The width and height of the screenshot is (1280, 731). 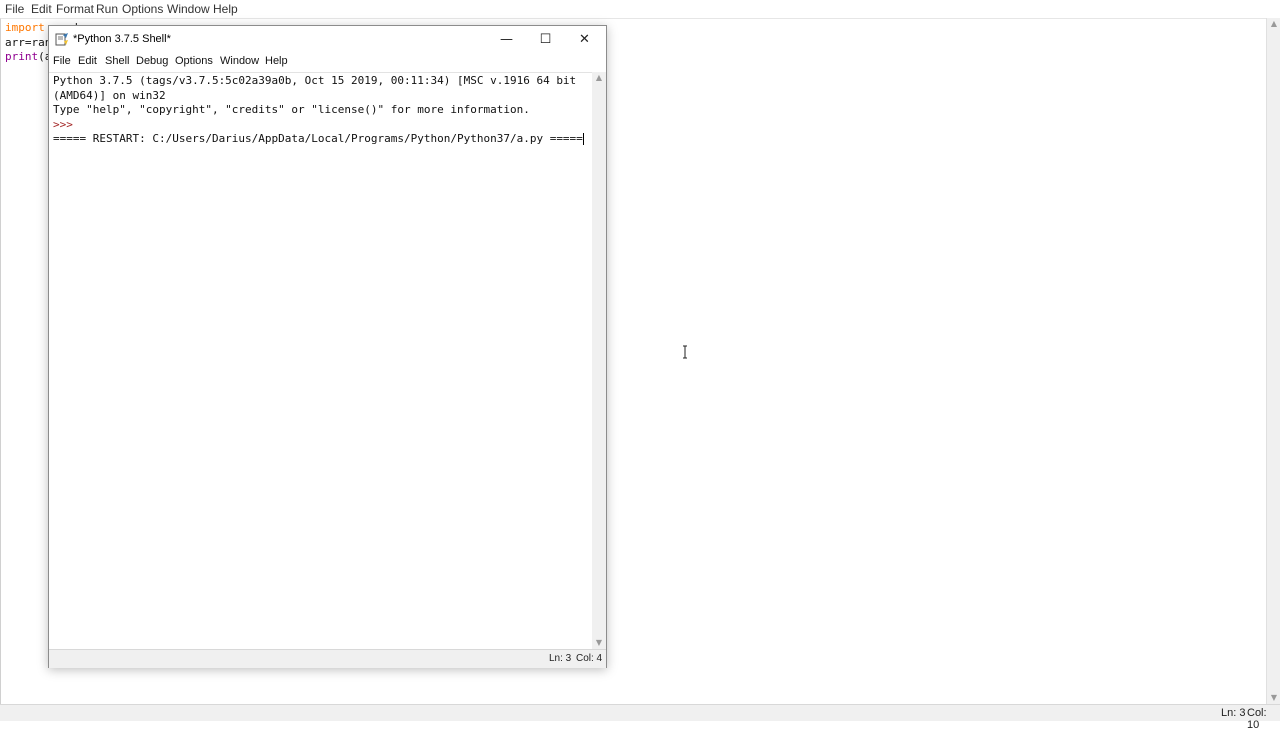 What do you see at coordinates (1273, 361) in the screenshot?
I see `editor-vertical-scrollbar: ▲ ▼` at bounding box center [1273, 361].